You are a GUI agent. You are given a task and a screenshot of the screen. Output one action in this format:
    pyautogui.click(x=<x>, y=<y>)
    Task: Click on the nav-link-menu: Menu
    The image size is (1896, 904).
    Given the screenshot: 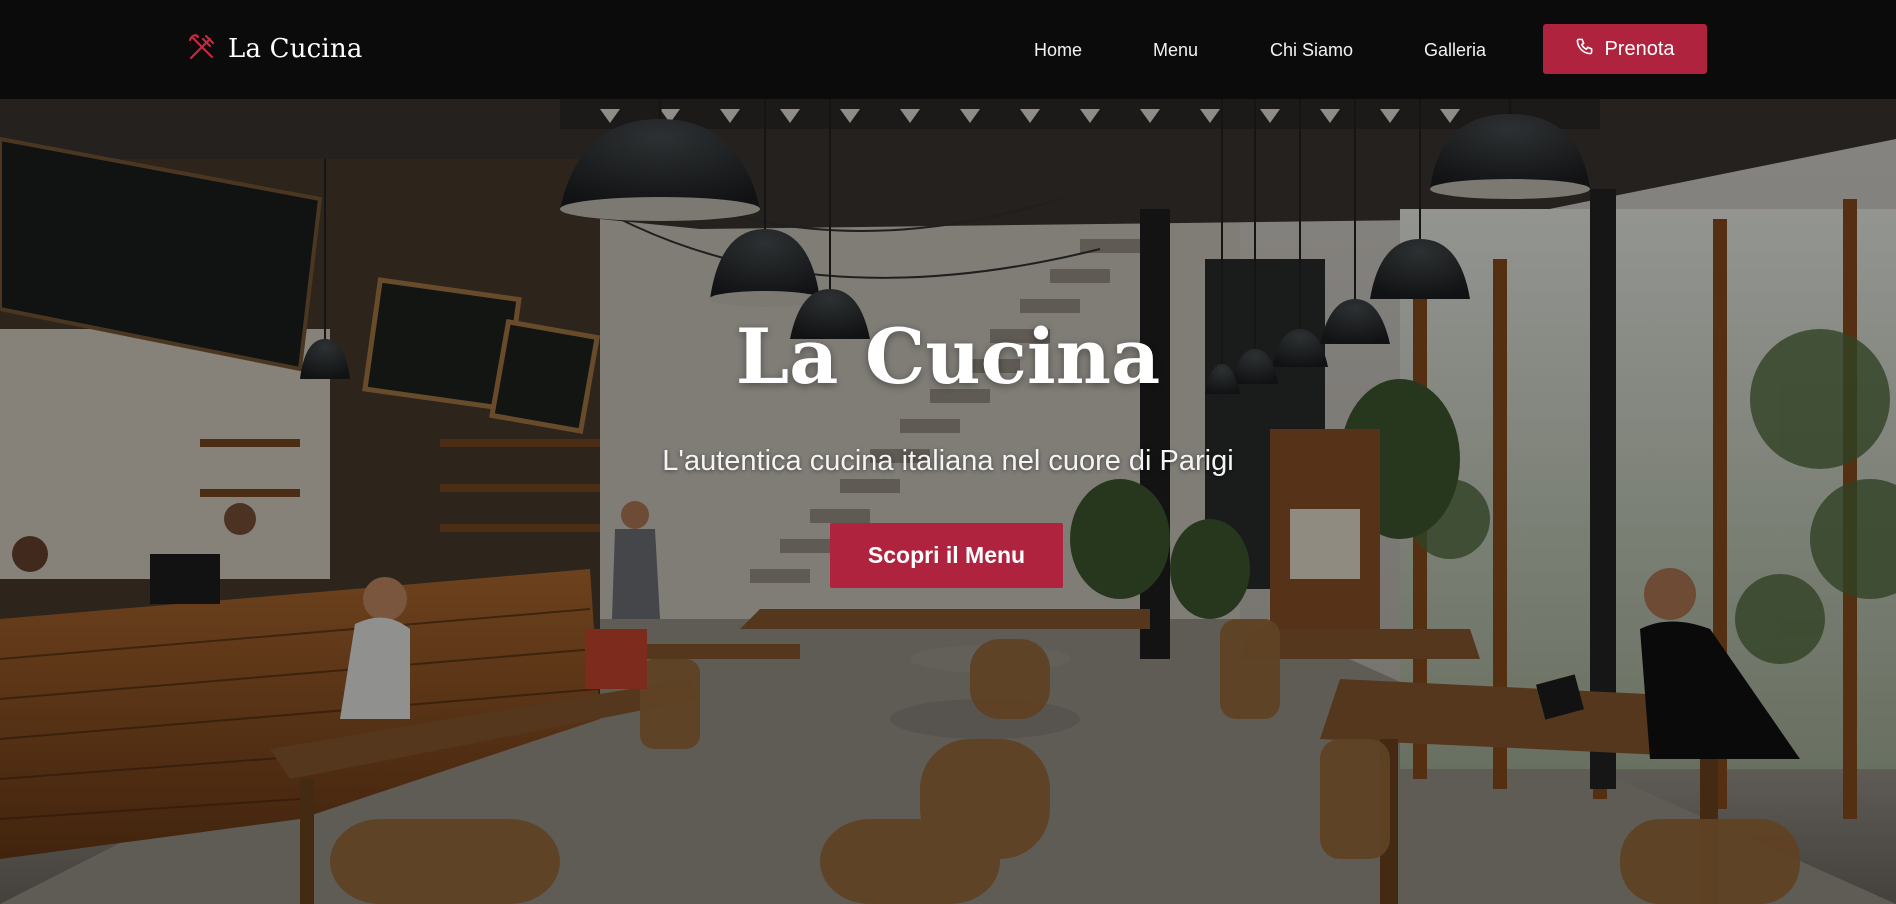 What is the action you would take?
    pyautogui.click(x=1175, y=50)
    